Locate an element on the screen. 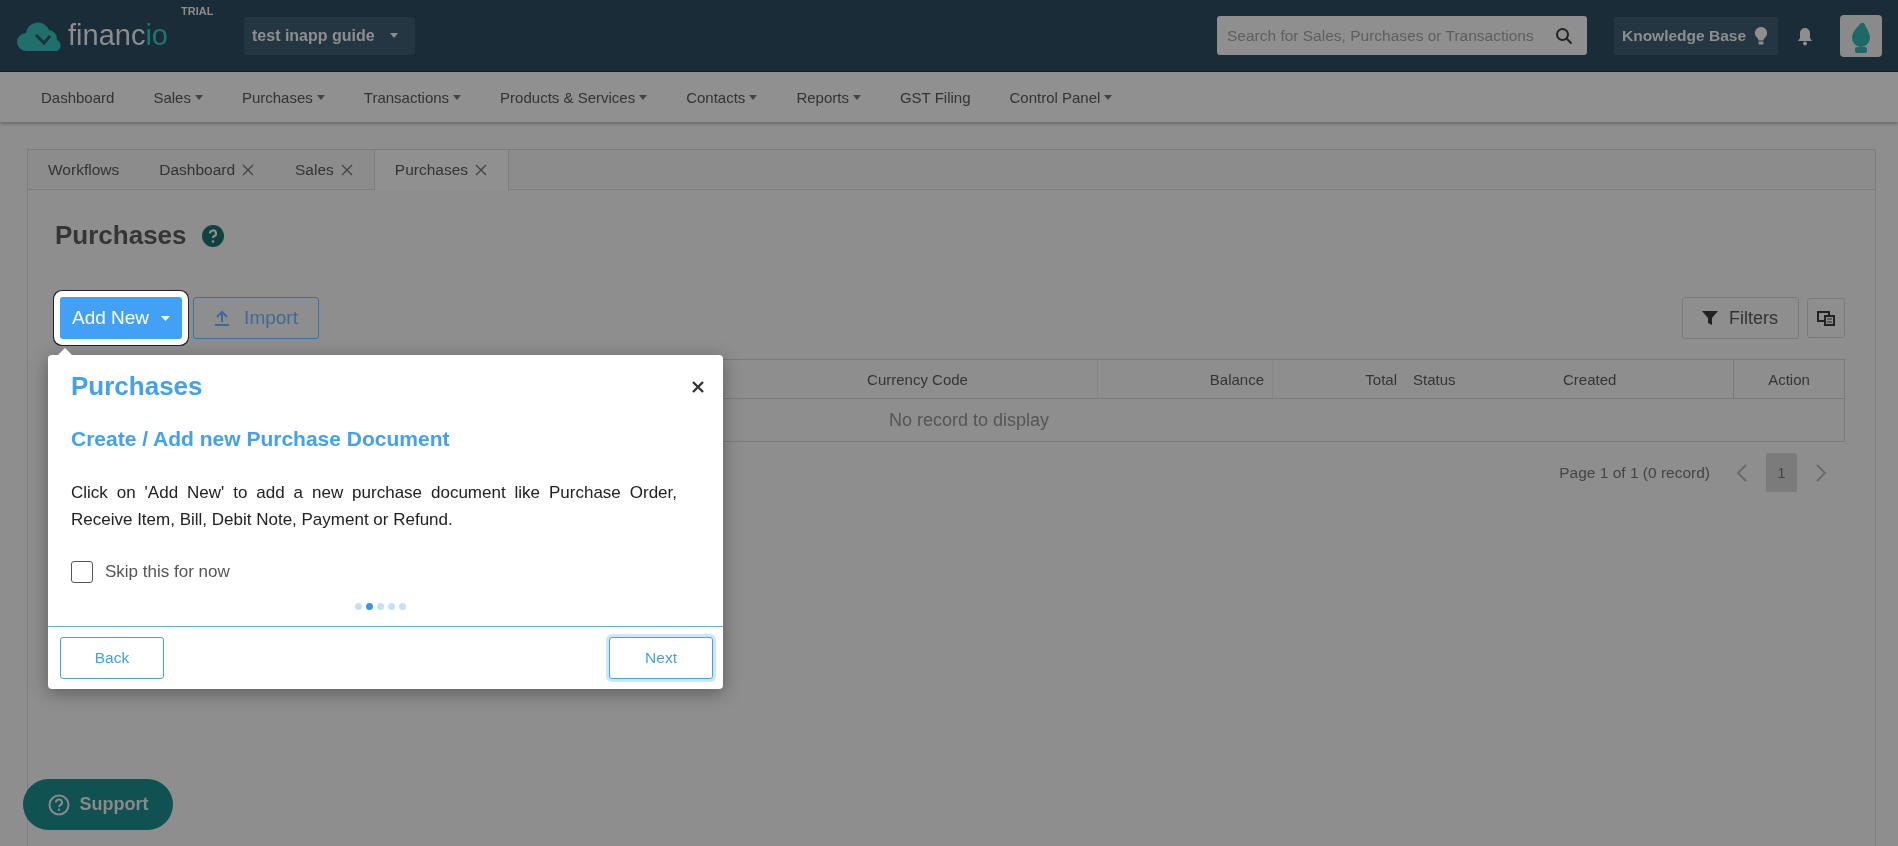  bell-icon is located at coordinates (1805, 35).